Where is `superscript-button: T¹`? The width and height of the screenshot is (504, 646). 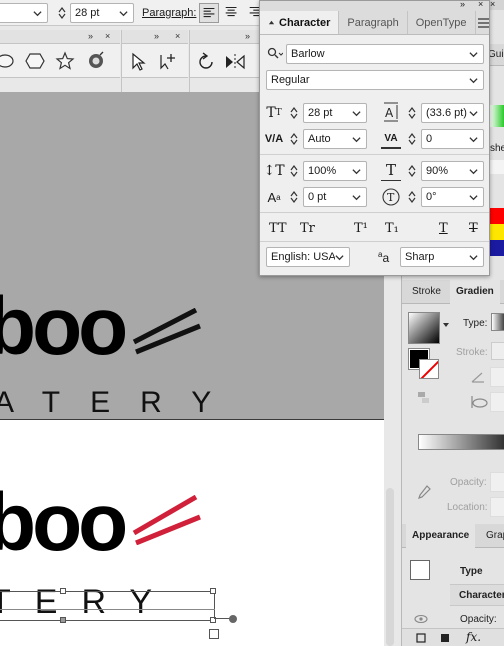
superscript-button: T¹ is located at coordinates (361, 228).